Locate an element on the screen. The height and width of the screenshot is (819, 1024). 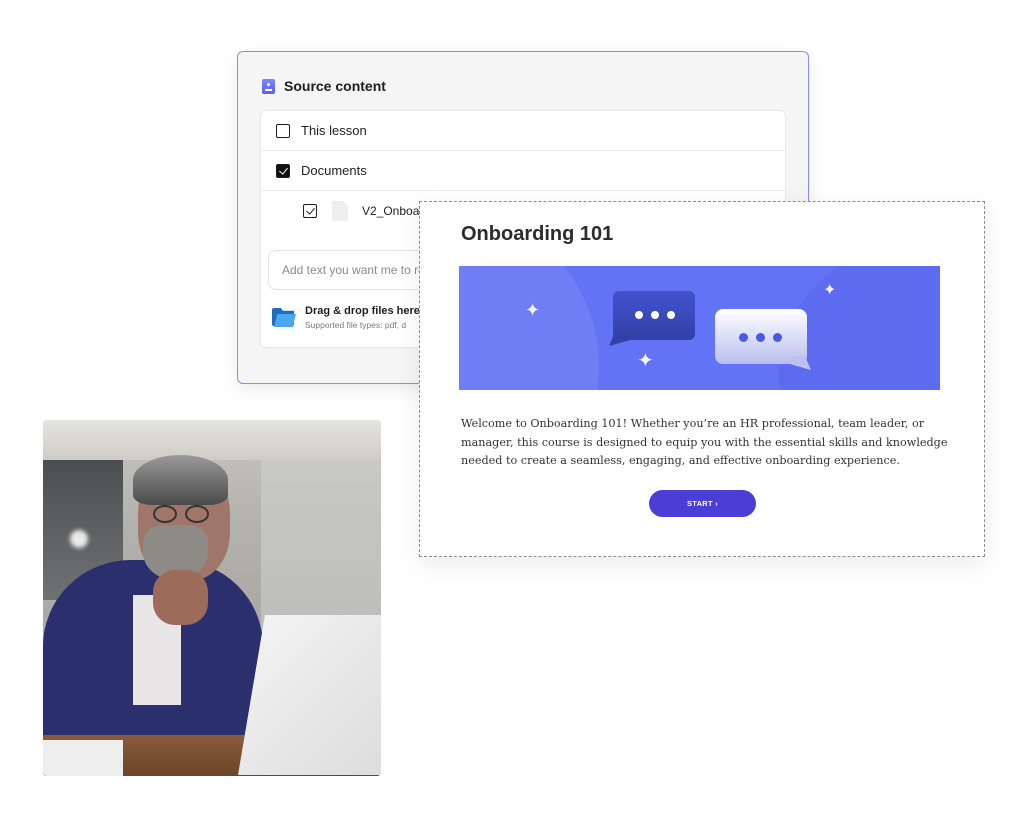
start-button: START › is located at coordinates (702, 503).